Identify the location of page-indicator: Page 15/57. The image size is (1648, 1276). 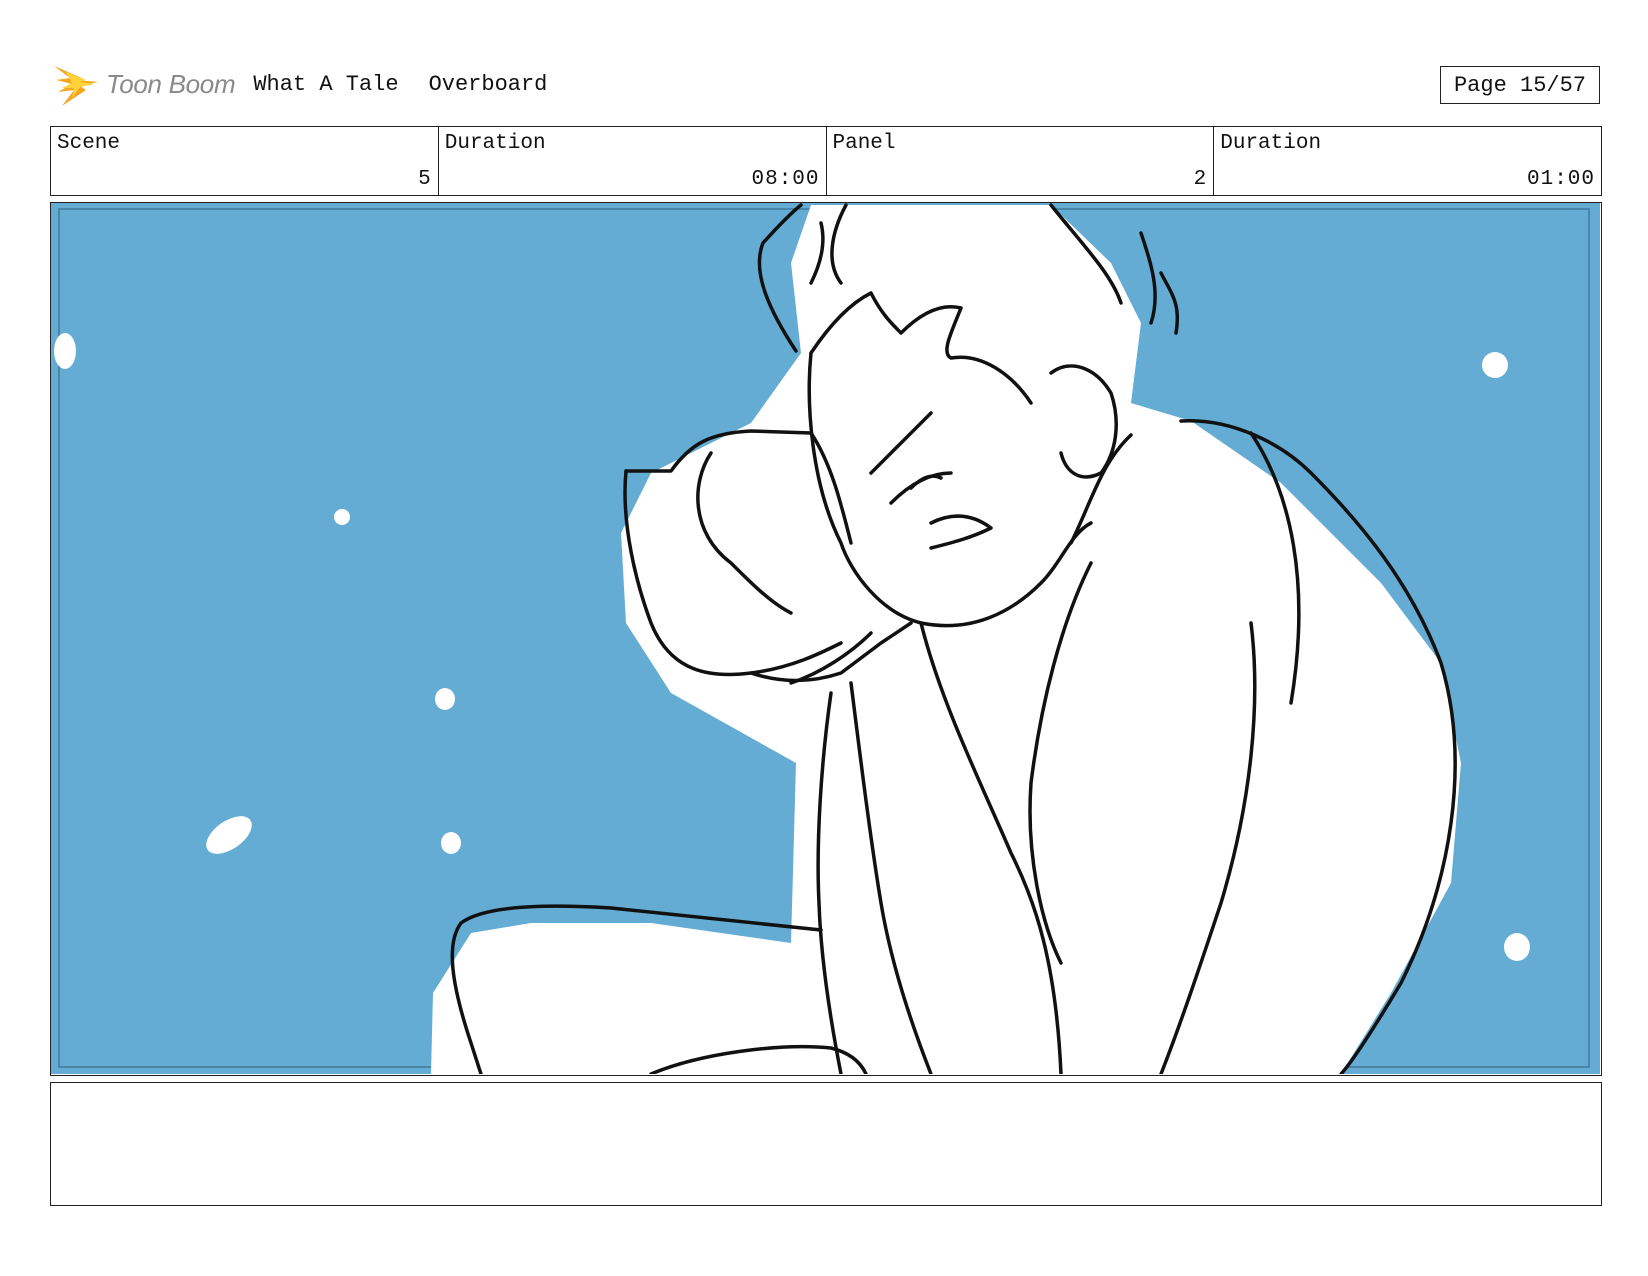
(1520, 85).